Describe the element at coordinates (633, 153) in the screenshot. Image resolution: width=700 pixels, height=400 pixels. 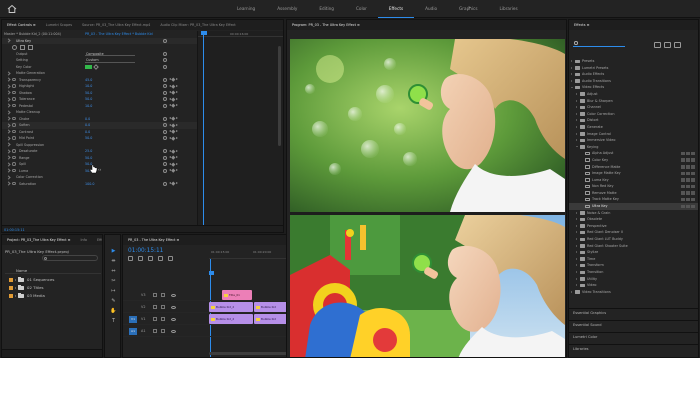
I see `effects-tree-item: Alpha Adjust` at that location.